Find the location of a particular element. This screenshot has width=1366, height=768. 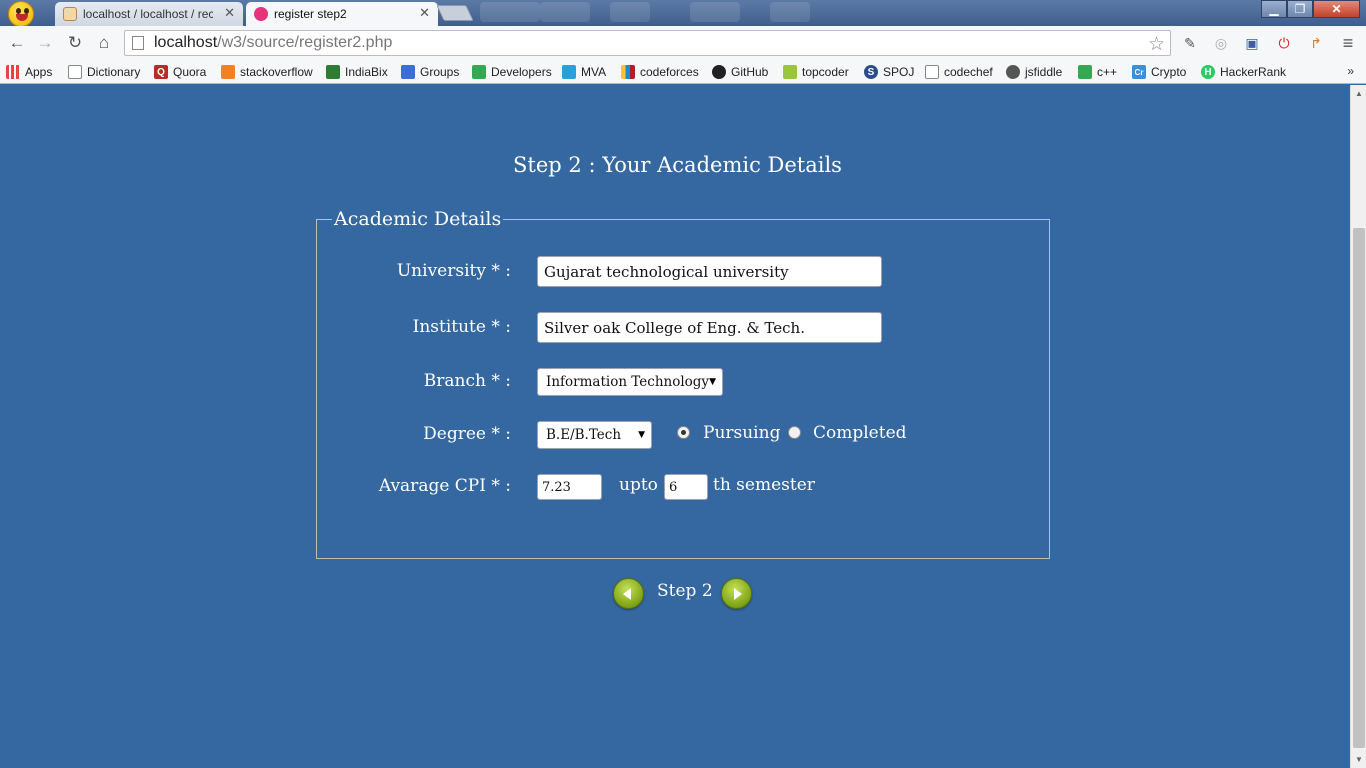

bookmark-label: Groups is located at coordinates (440, 72).